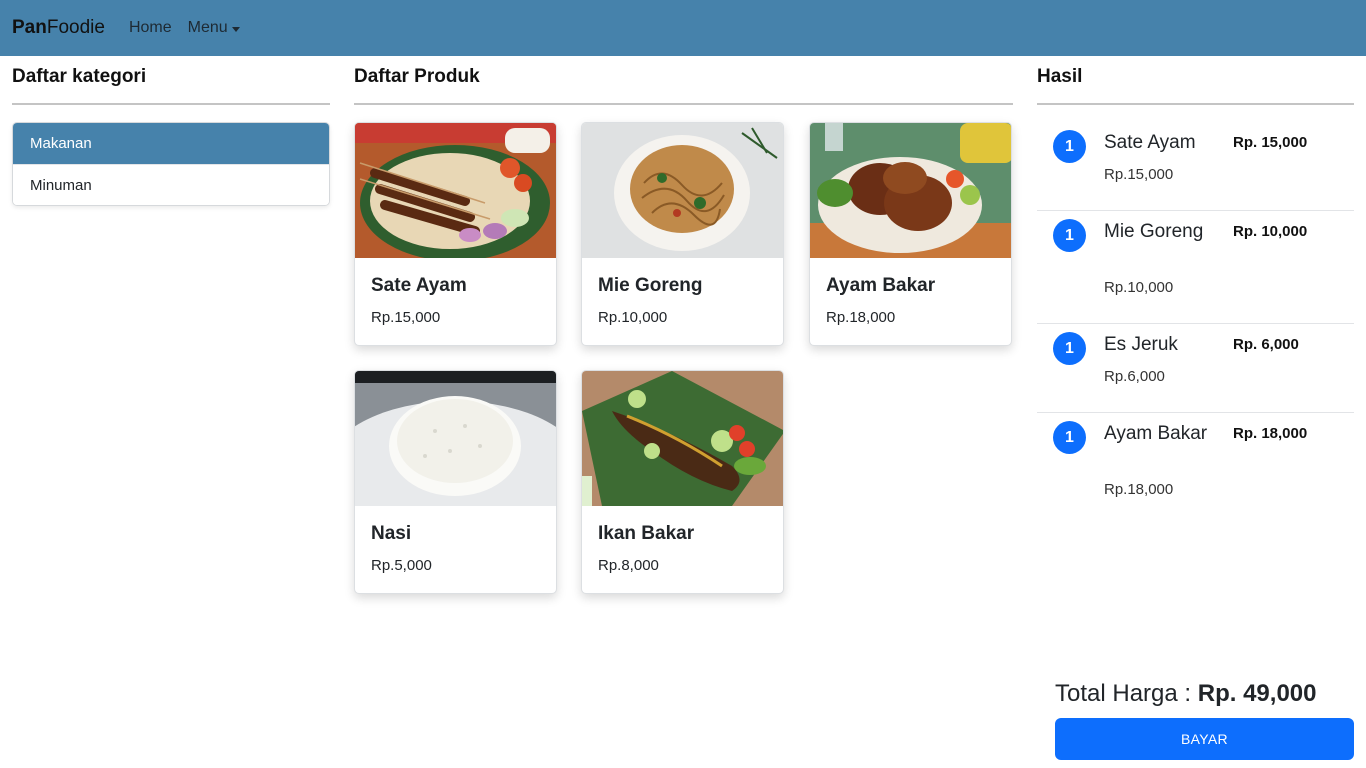  Describe the element at coordinates (1195, 104) in the screenshot. I see `result-divider` at that location.